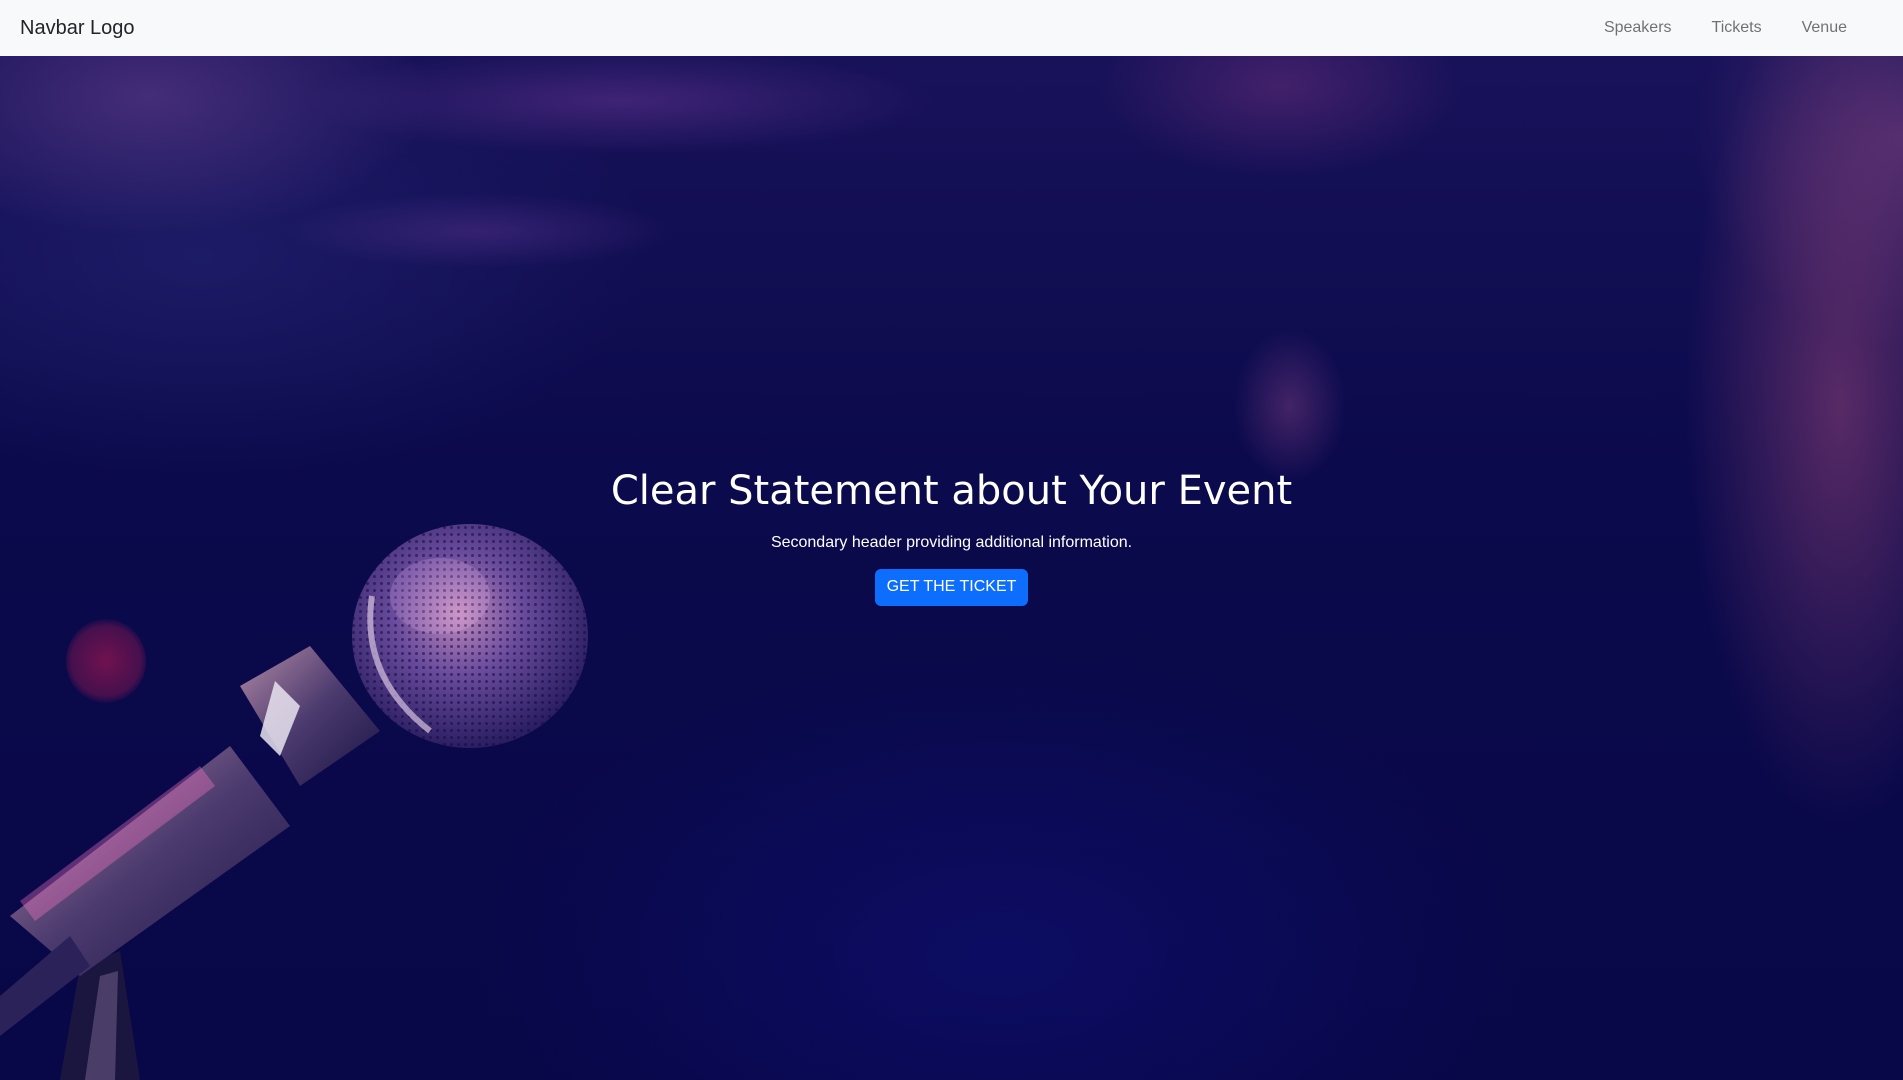 This screenshot has width=1903, height=1080. Describe the element at coordinates (951, 28) in the screenshot. I see `navbar: Navbar Logo Speakers Tickets Venue` at that location.